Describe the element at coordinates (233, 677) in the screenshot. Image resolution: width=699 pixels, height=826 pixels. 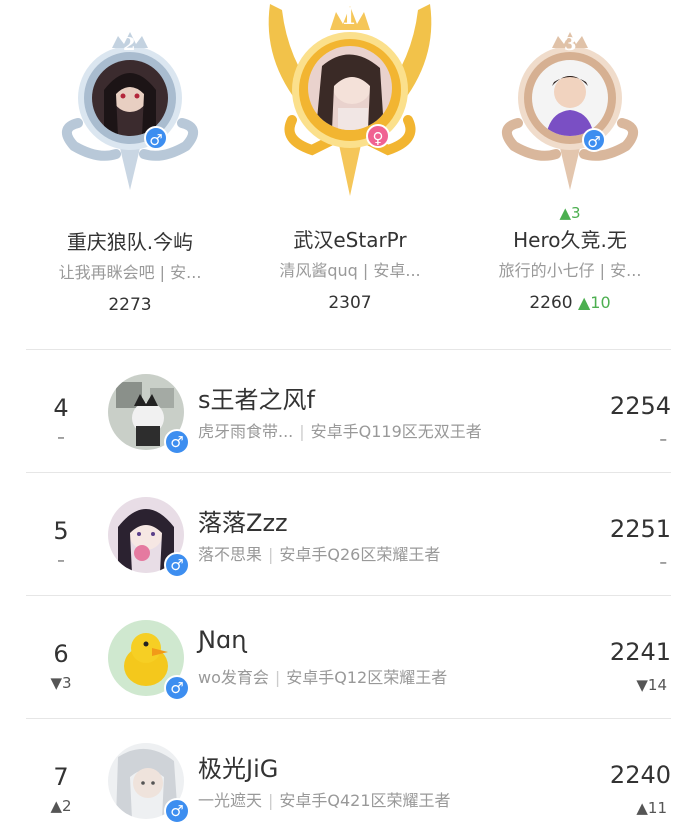
I see `player-tag: wo发育会` at that location.